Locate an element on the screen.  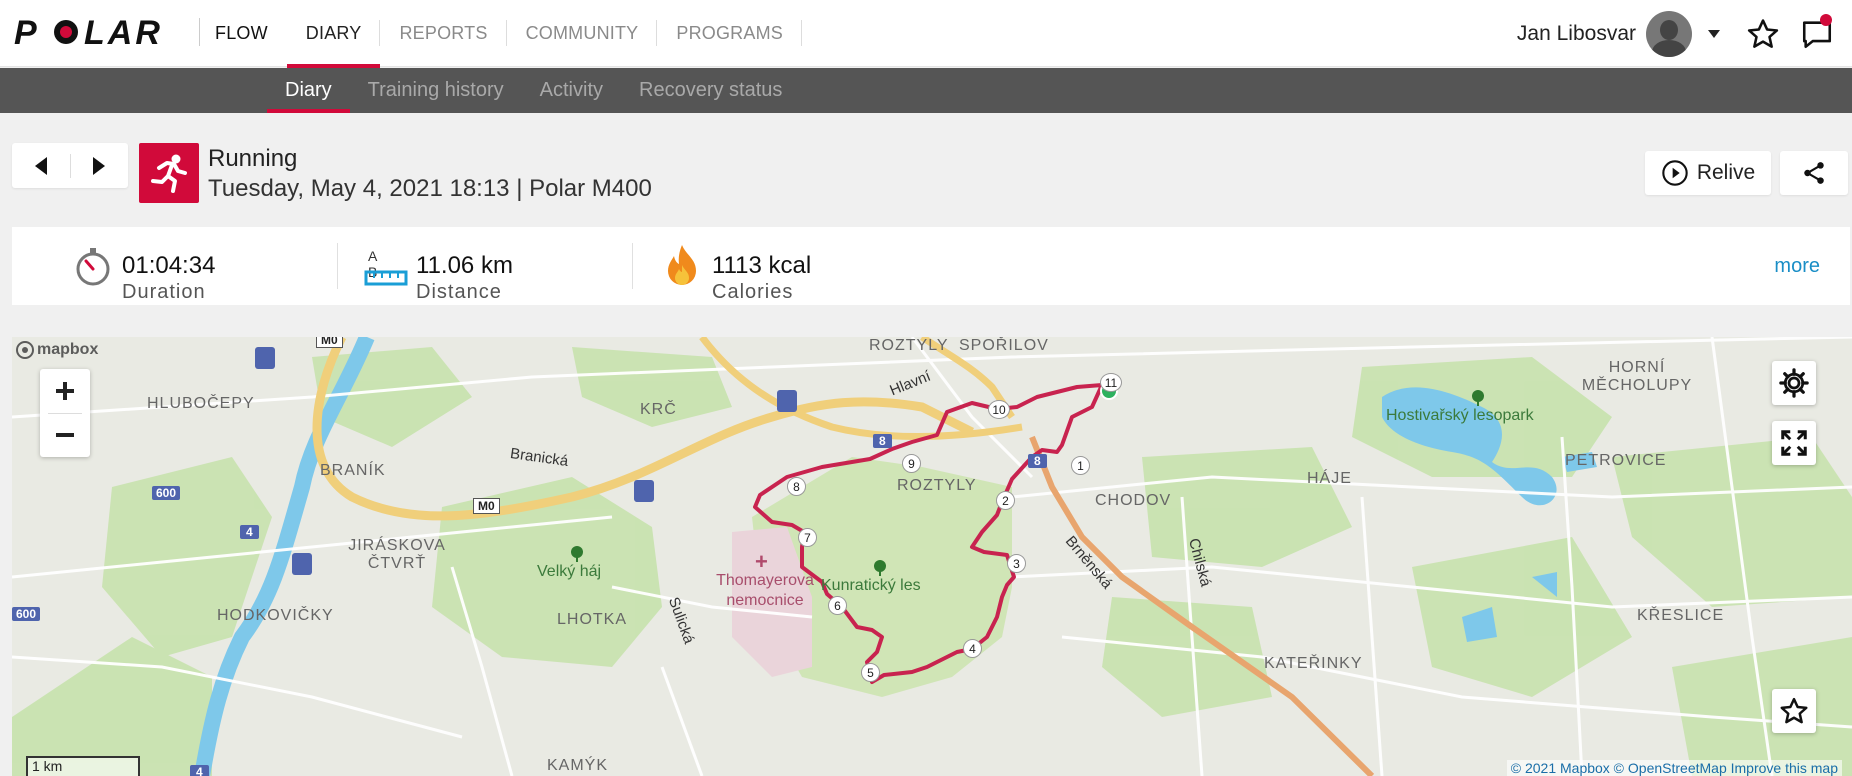
km-marker: 8 is located at coordinates (796, 486).